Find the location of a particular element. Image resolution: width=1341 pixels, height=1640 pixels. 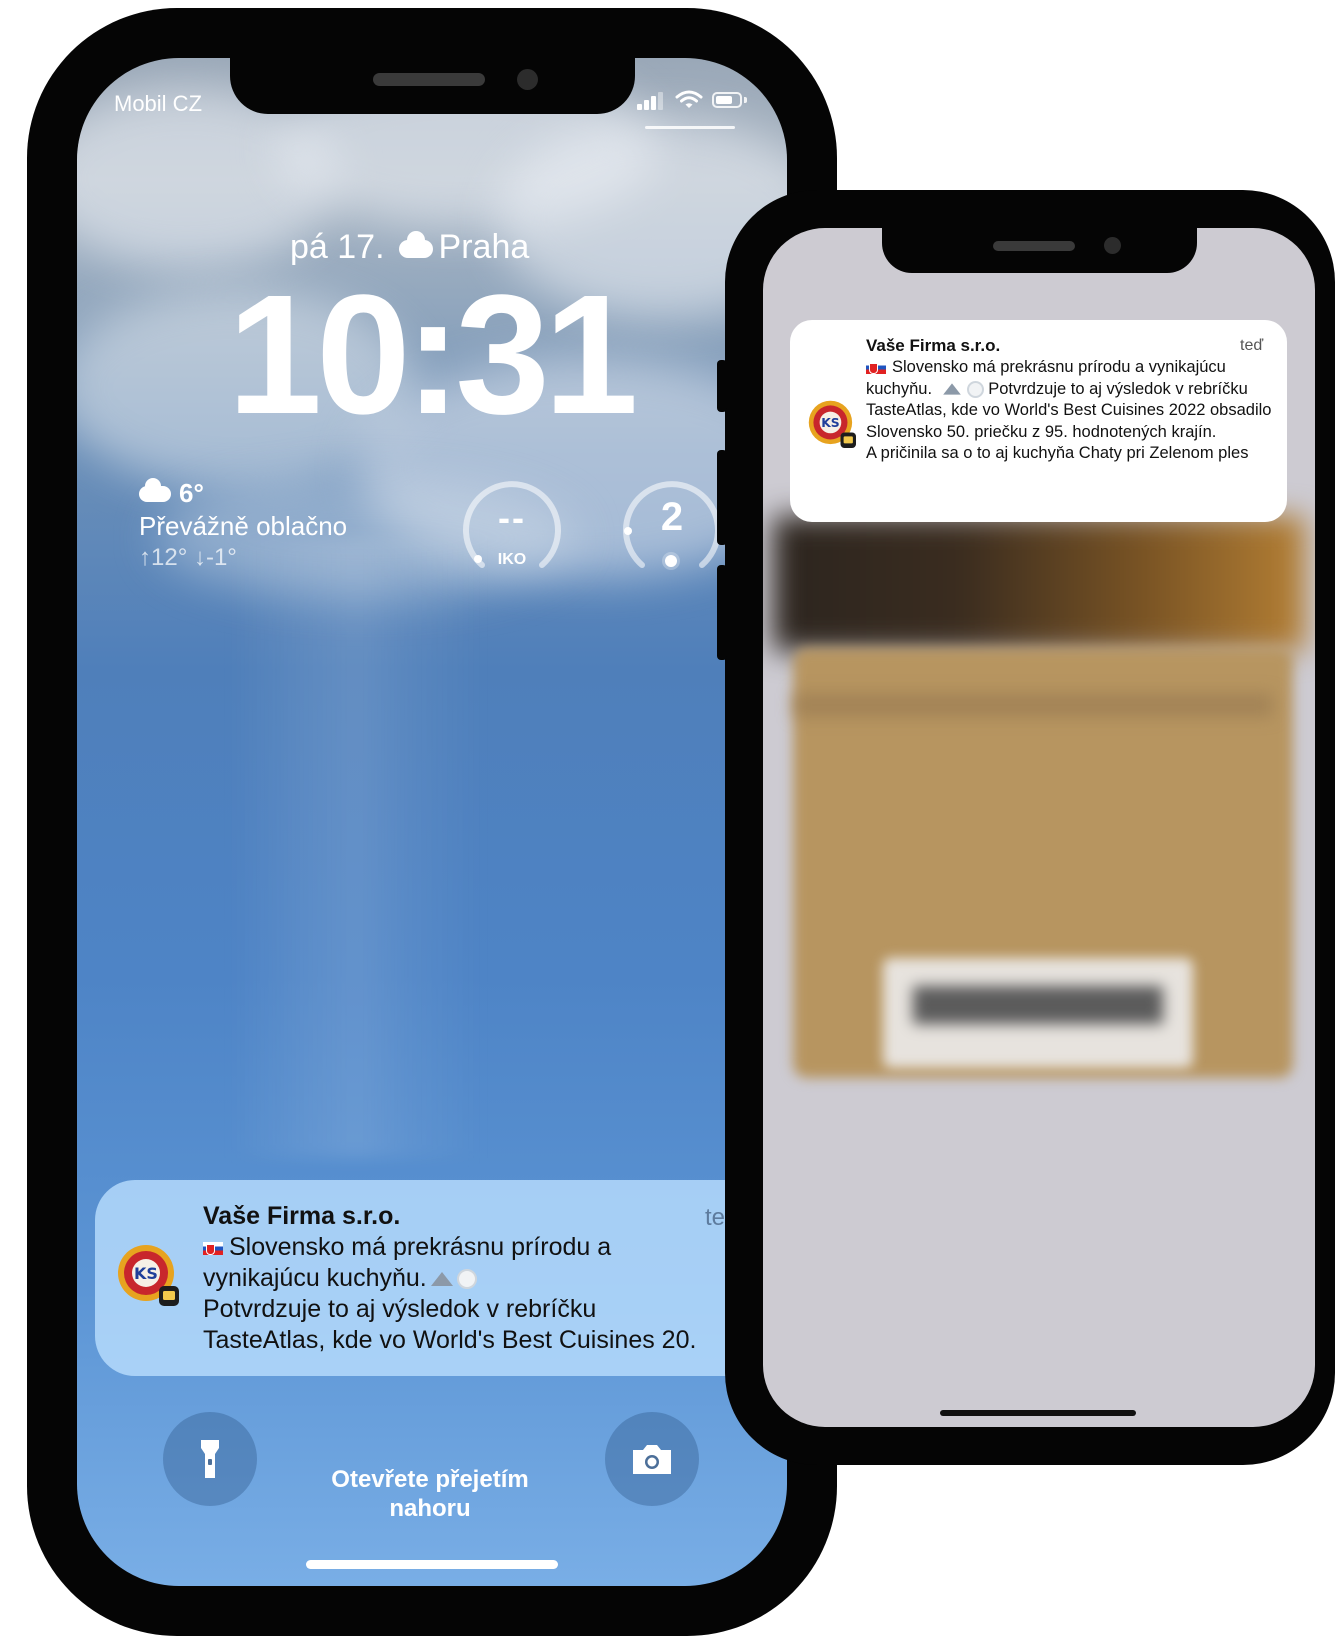

camera-icon is located at coordinates (652, 1459).